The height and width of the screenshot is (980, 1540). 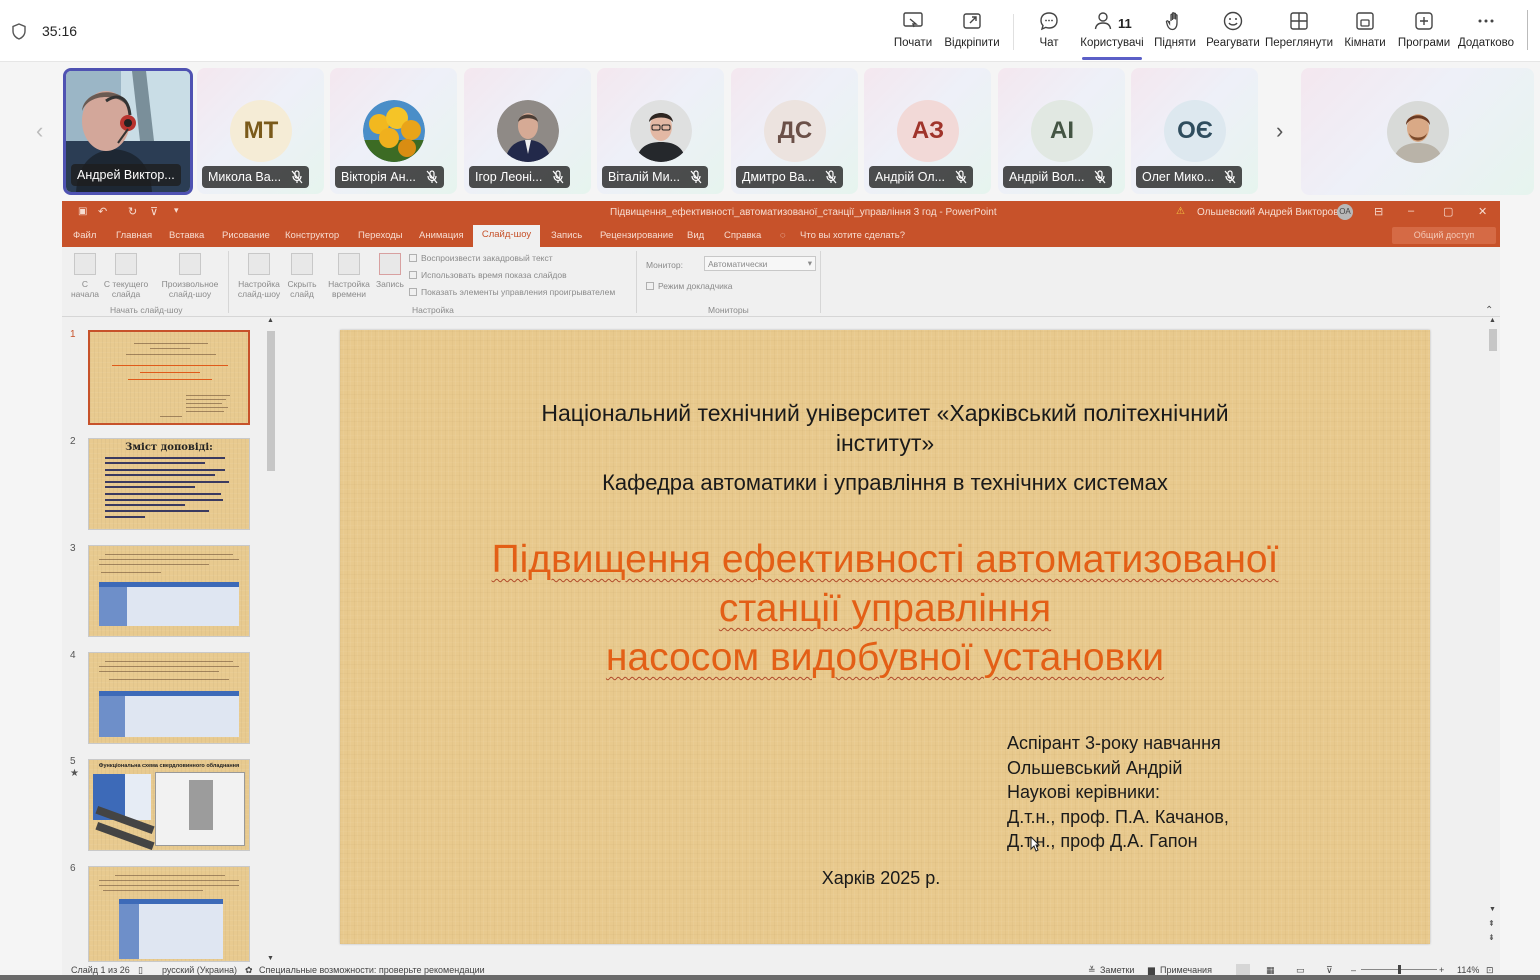 What do you see at coordinates (1482, 211) in the screenshot?
I see `close-icon: ✕` at bounding box center [1482, 211].